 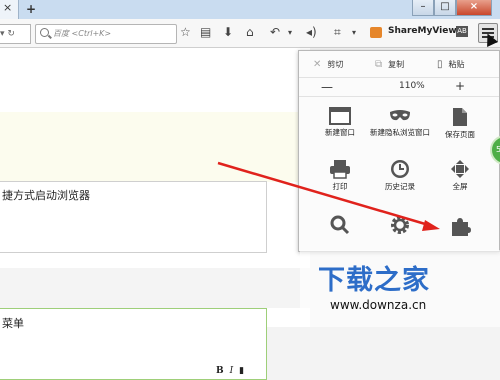 I want to click on format-toolbar: B I ▮, so click(x=230, y=371).